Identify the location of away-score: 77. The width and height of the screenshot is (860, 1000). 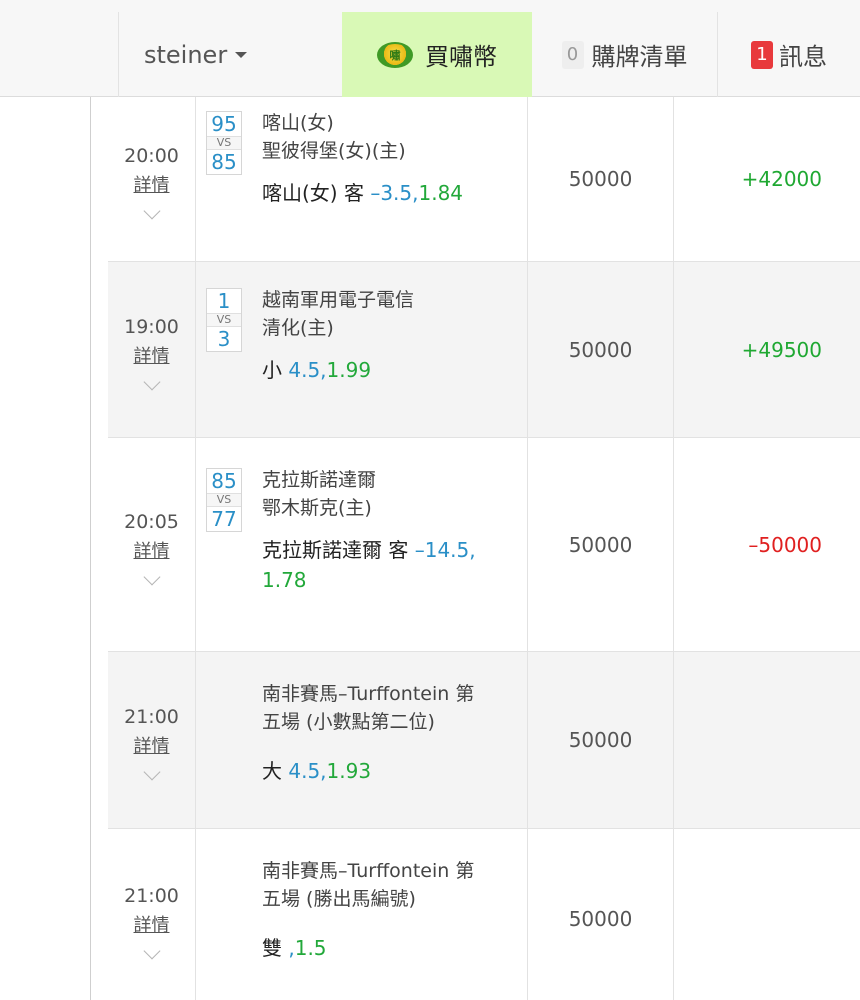
(224, 519).